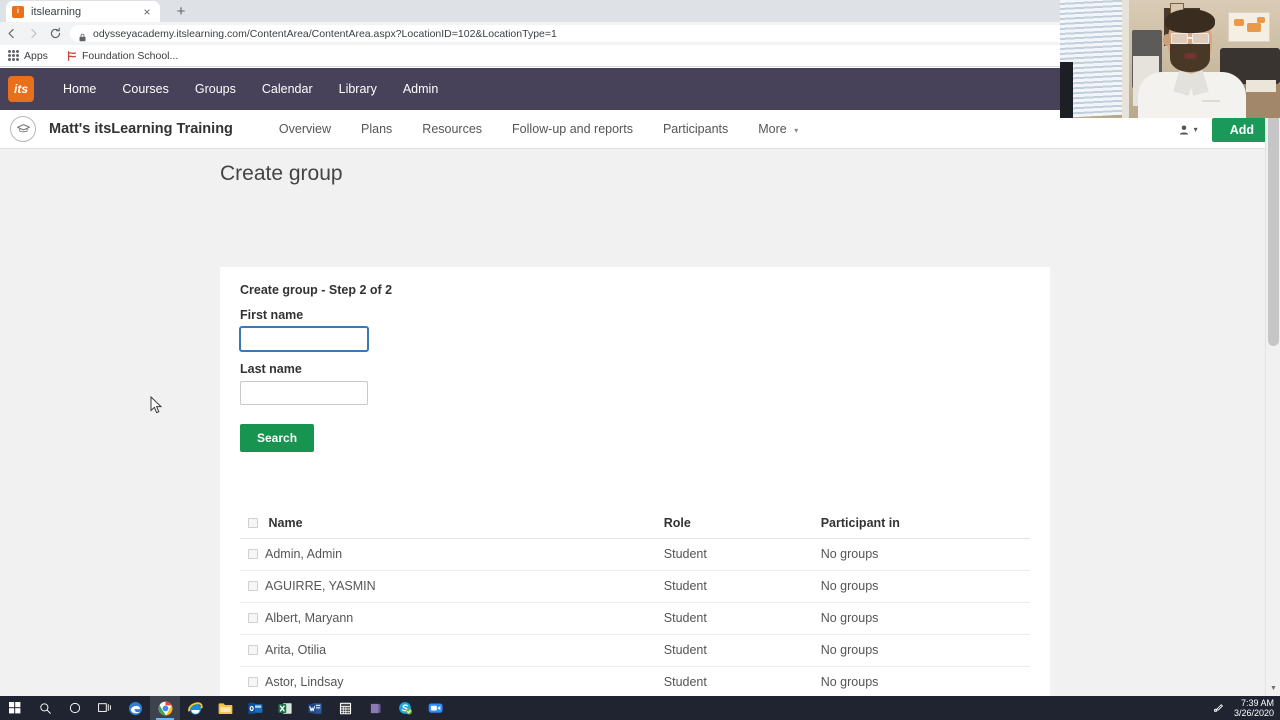 This screenshot has width=1280, height=720. Describe the element at coordinates (11, 34) in the screenshot. I see `back-icon` at that location.